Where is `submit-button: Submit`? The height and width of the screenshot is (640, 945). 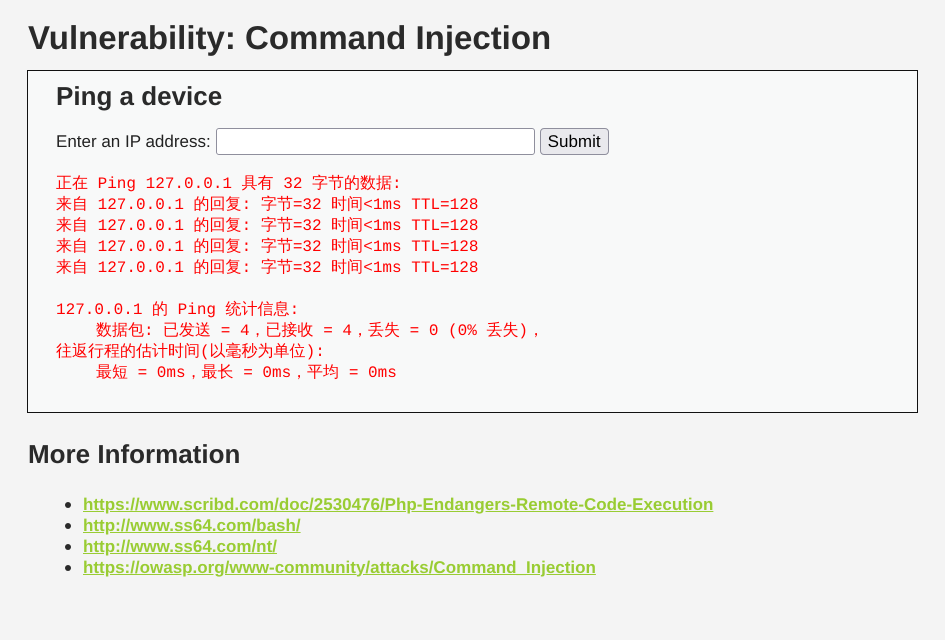
submit-button: Submit is located at coordinates (574, 141).